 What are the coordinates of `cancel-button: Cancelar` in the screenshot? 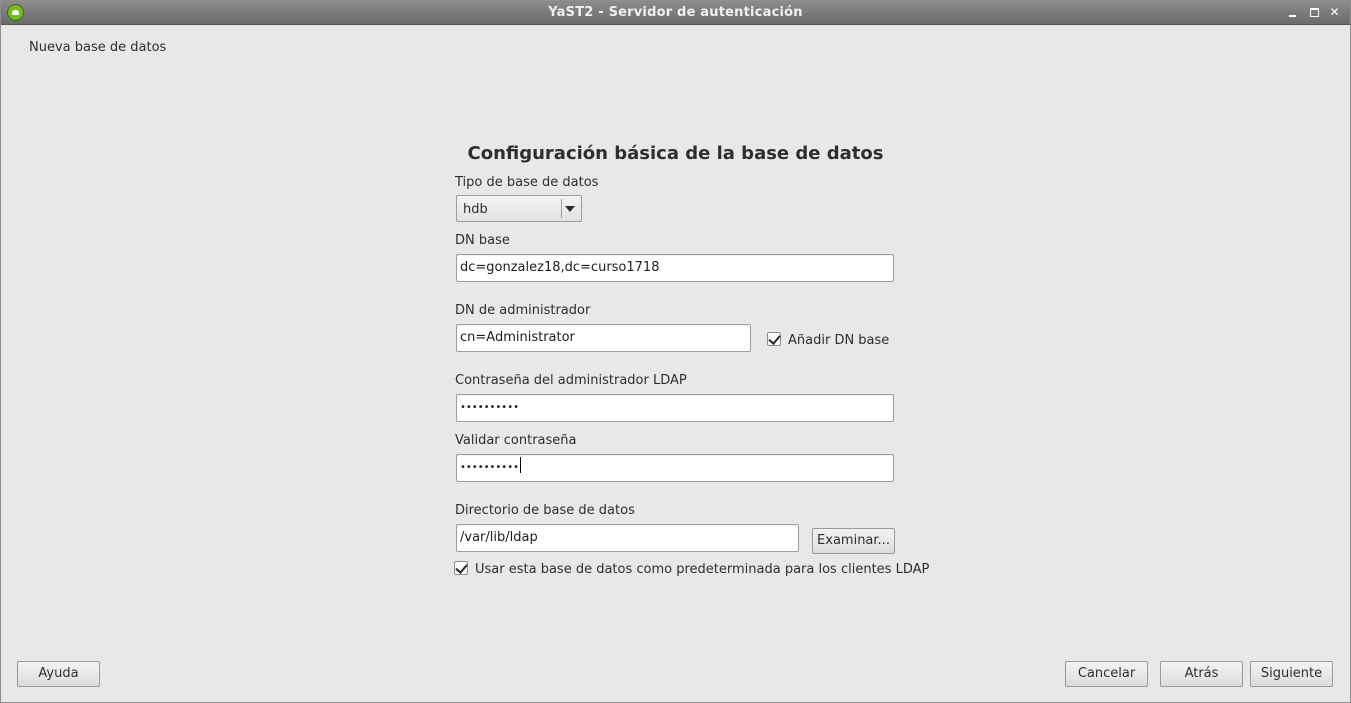 It's located at (1106, 674).